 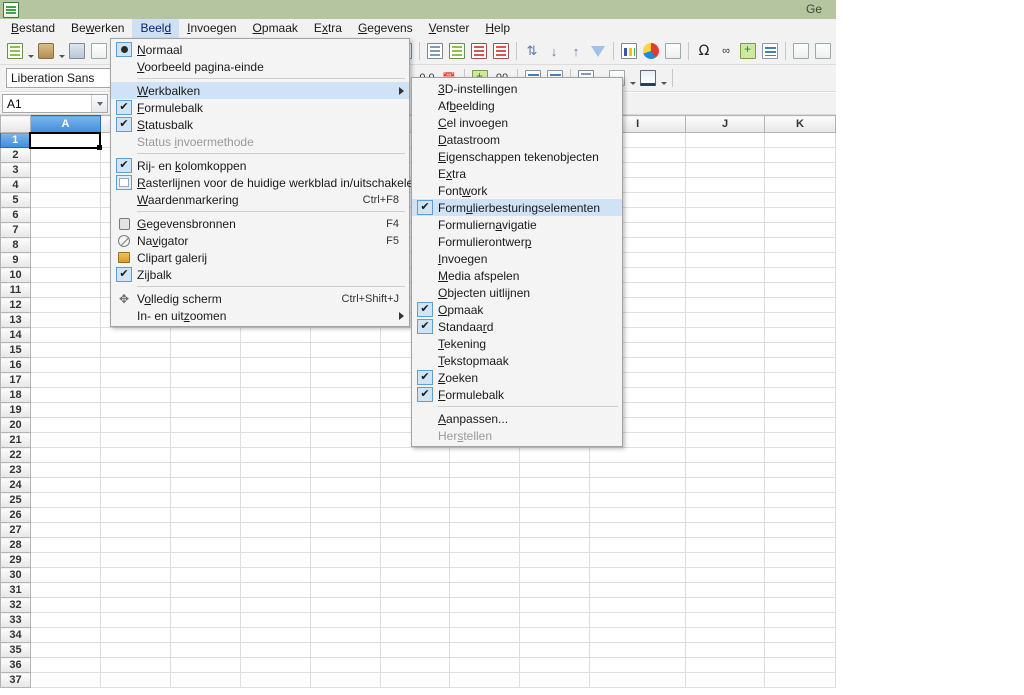 What do you see at coordinates (725, 155) in the screenshot?
I see `cell-J2` at bounding box center [725, 155].